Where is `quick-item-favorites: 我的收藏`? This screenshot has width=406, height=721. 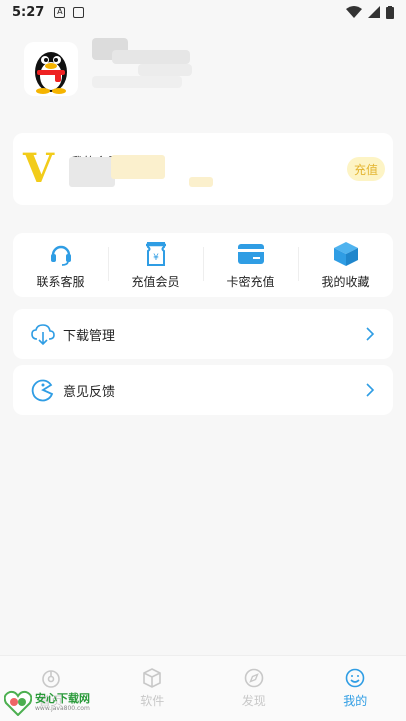
quick-item-favorites: 我的收藏 is located at coordinates (345, 265).